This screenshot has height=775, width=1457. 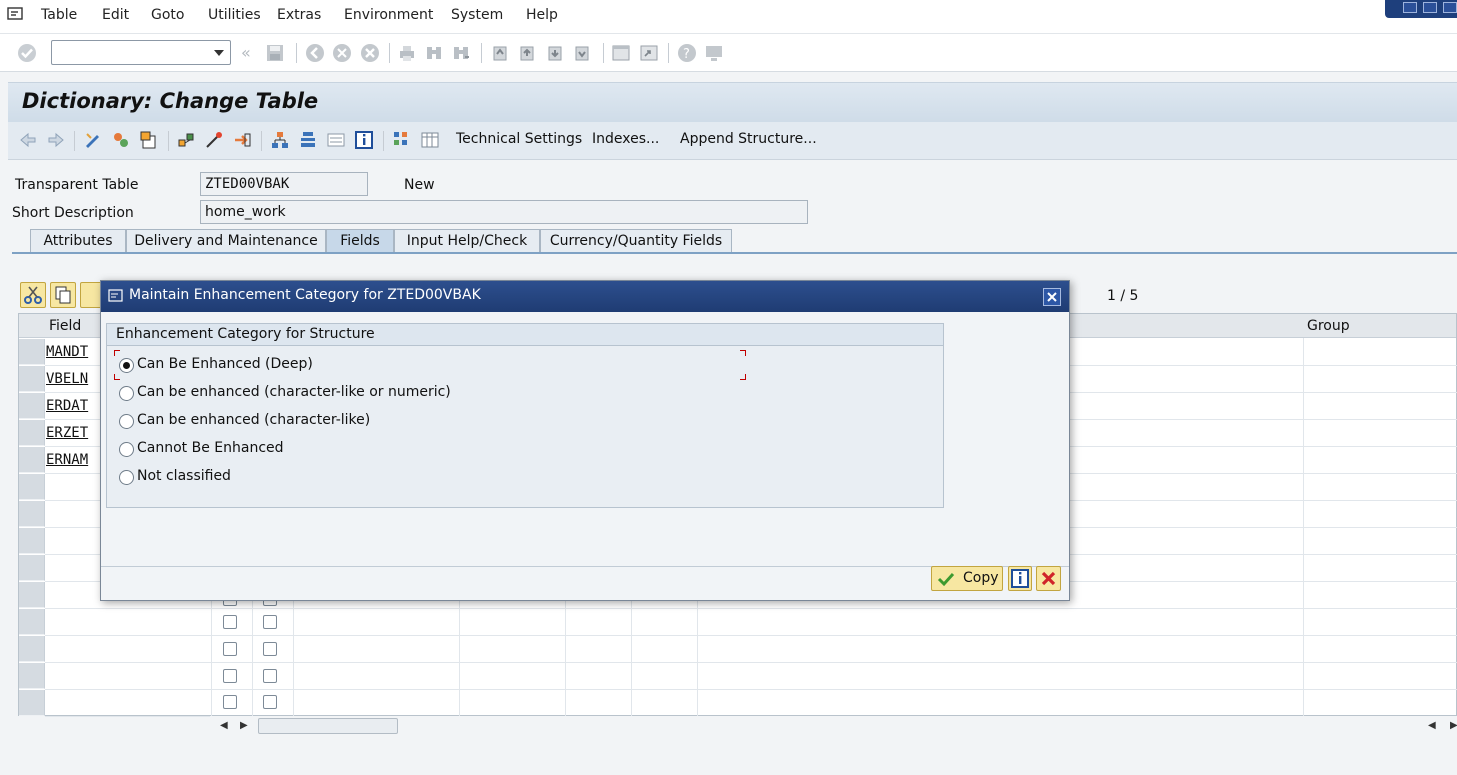 What do you see at coordinates (967, 578) in the screenshot?
I see `copy-button: Copy` at bounding box center [967, 578].